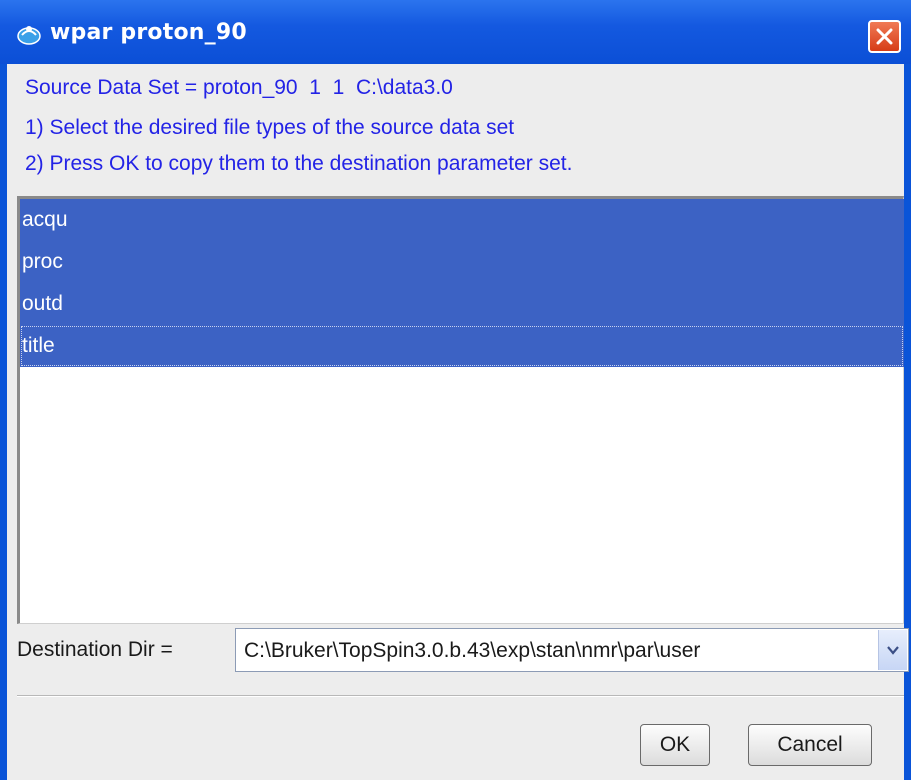 The width and height of the screenshot is (911, 780). What do you see at coordinates (462, 262) in the screenshot?
I see `list-item-proc: proc` at bounding box center [462, 262].